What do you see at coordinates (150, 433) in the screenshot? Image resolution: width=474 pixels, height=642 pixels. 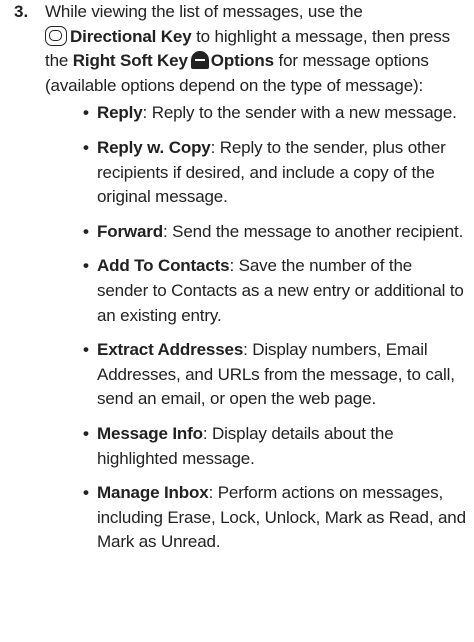 I see `option-term: Message Info` at bounding box center [150, 433].